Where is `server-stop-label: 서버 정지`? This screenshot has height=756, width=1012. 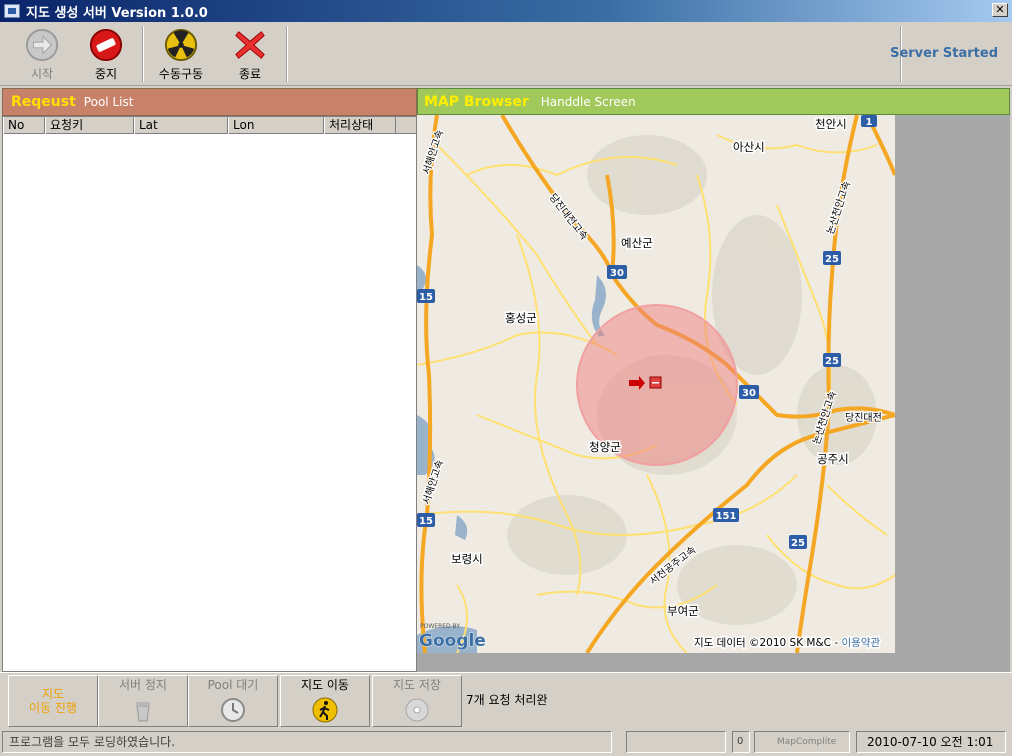 server-stop-label: 서버 정지 is located at coordinates (143, 685).